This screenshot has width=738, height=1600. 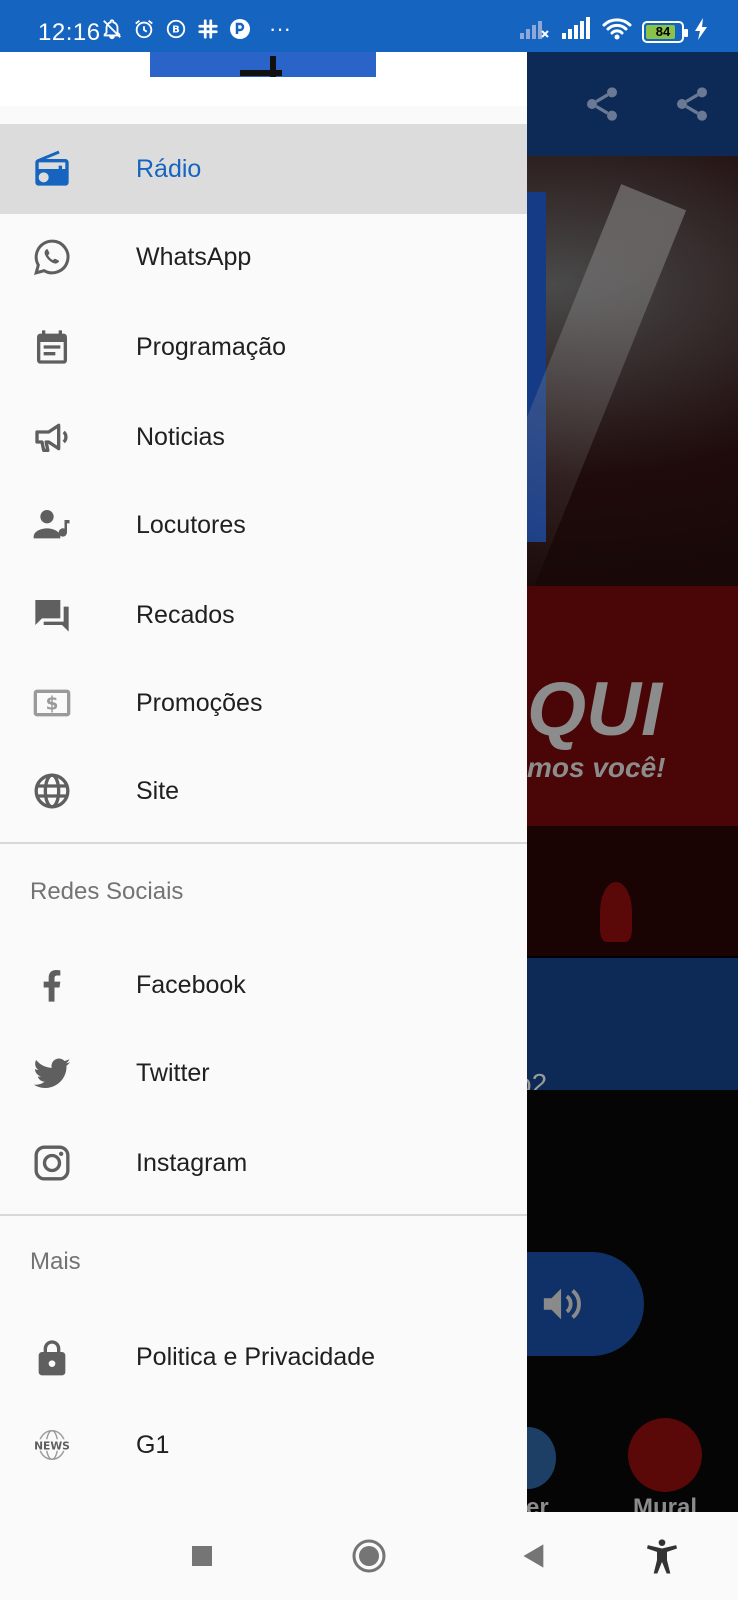 I want to click on chat-bubbles-icon, so click(x=52, y=615).